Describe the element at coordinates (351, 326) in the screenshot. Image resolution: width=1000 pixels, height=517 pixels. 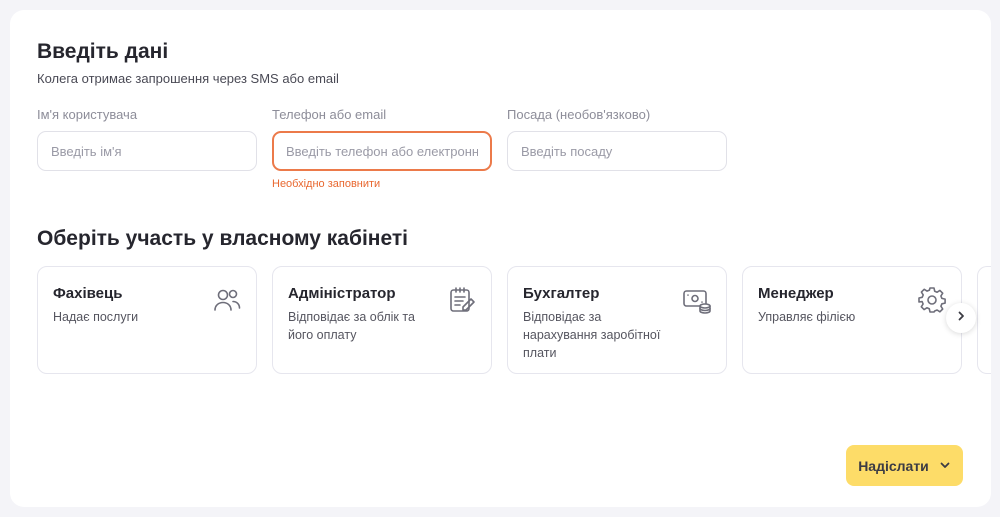
I see `role-description: Відповідає за облік та його оплату` at that location.